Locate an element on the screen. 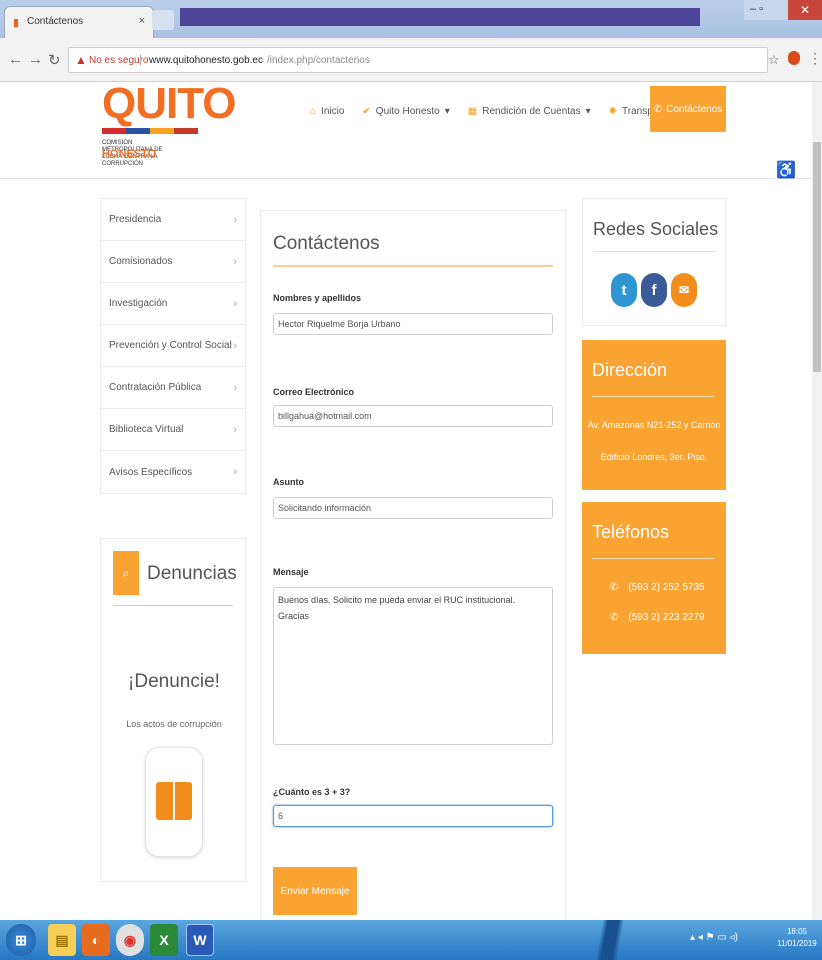  form-title: Contáctenos is located at coordinates (326, 243).